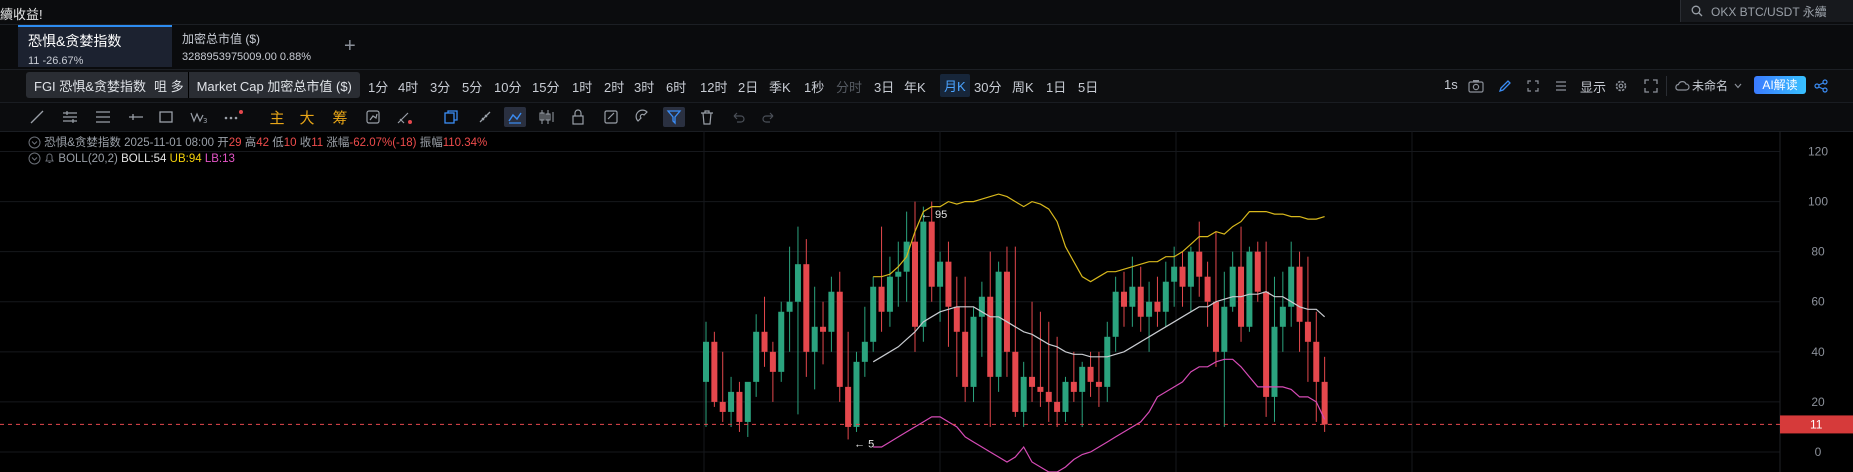  I want to click on symbol-search-text: OKX BTC/USDT 永續, so click(1769, 11).